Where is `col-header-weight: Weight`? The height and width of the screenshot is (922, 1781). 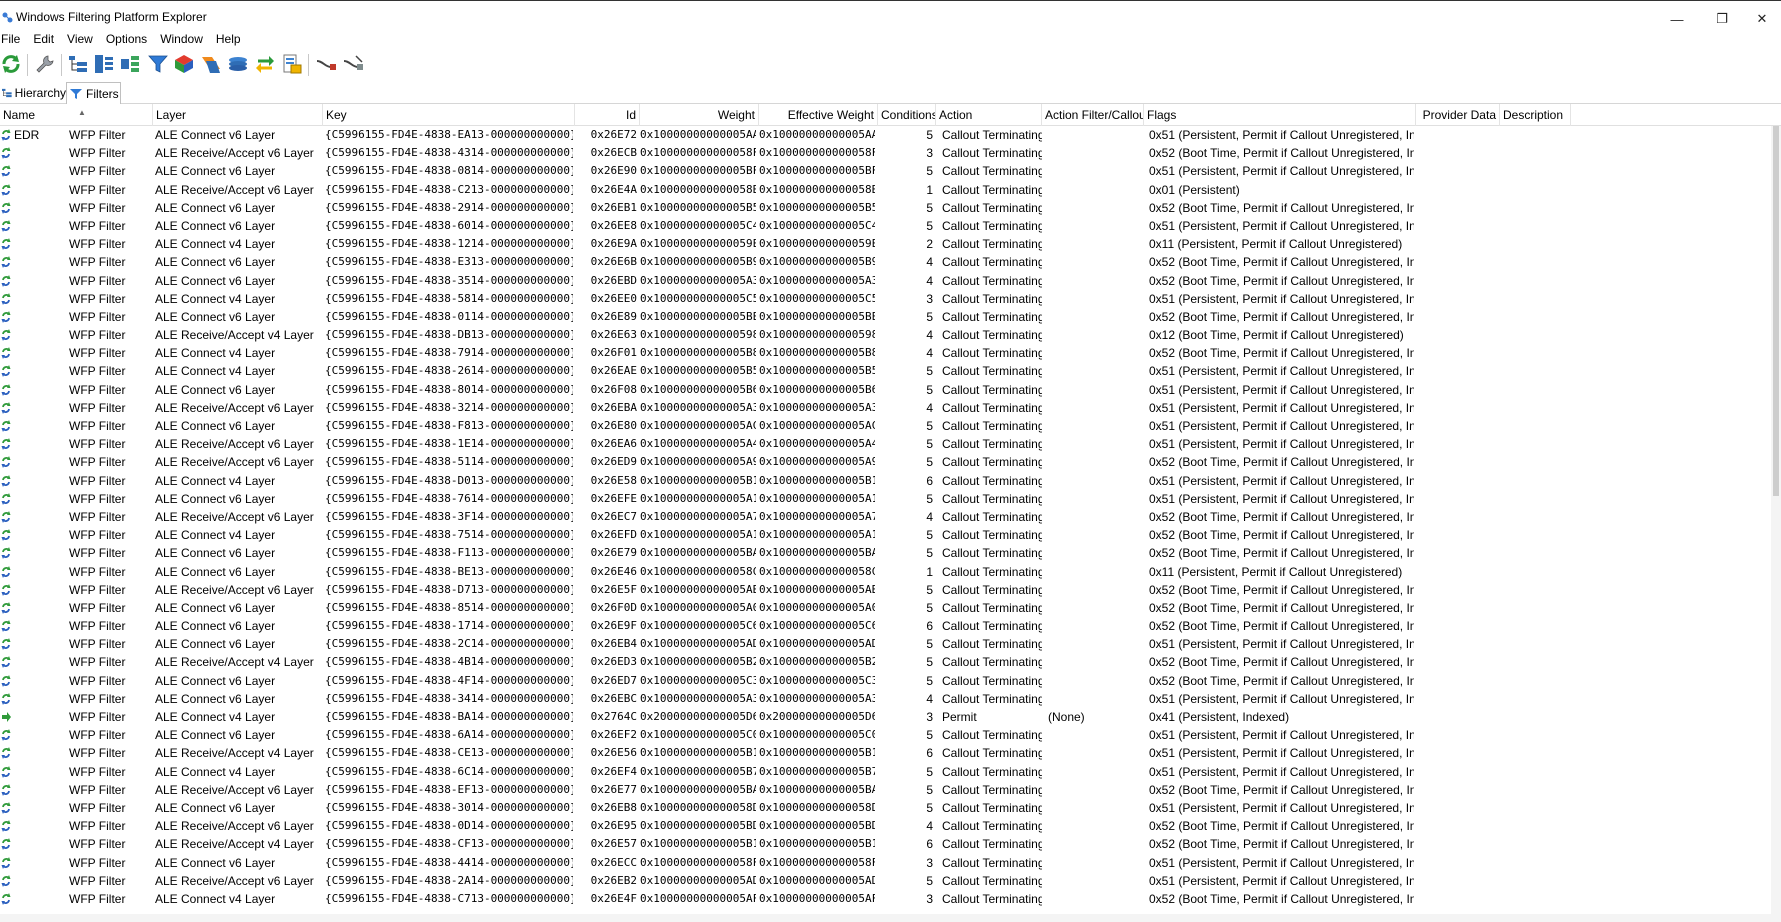
col-header-weight: Weight is located at coordinates (699, 115).